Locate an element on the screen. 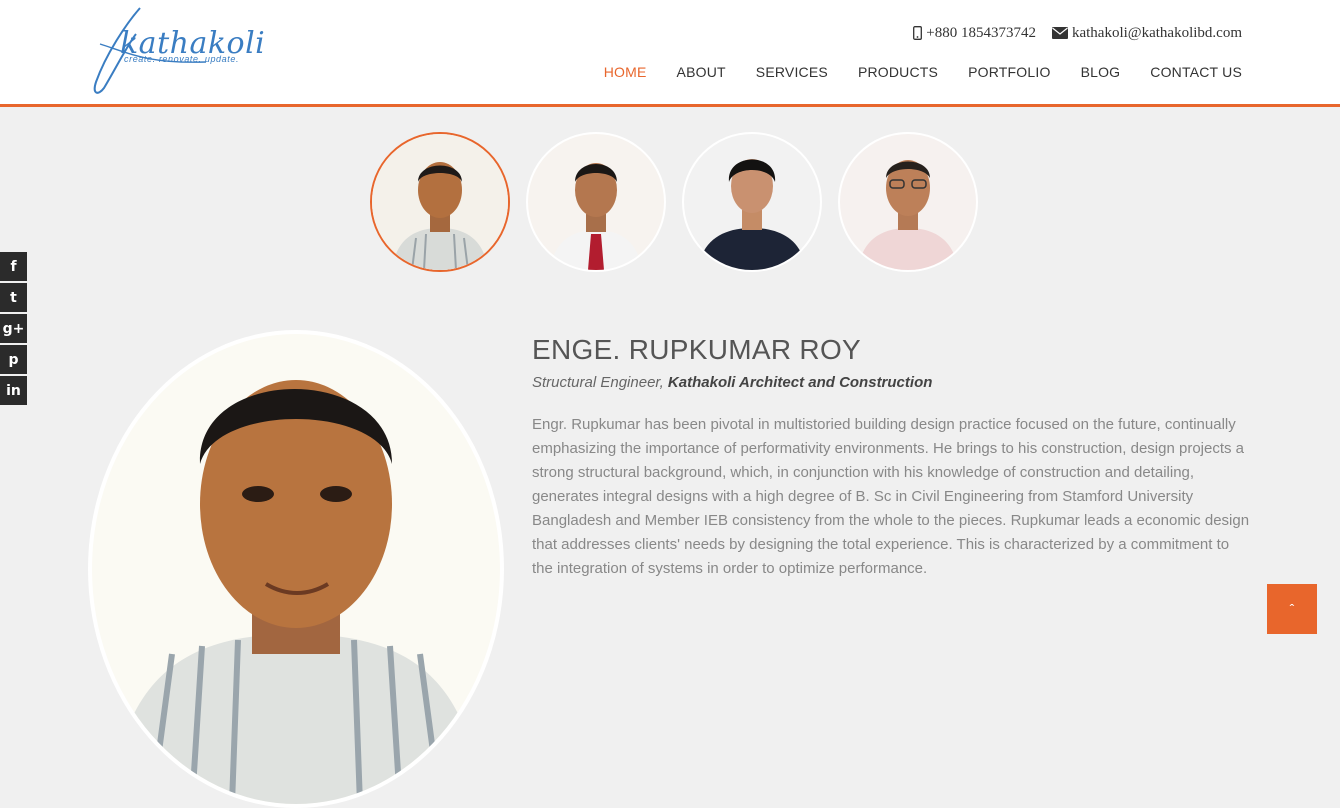  facebook-icon: f is located at coordinates (13, 266).